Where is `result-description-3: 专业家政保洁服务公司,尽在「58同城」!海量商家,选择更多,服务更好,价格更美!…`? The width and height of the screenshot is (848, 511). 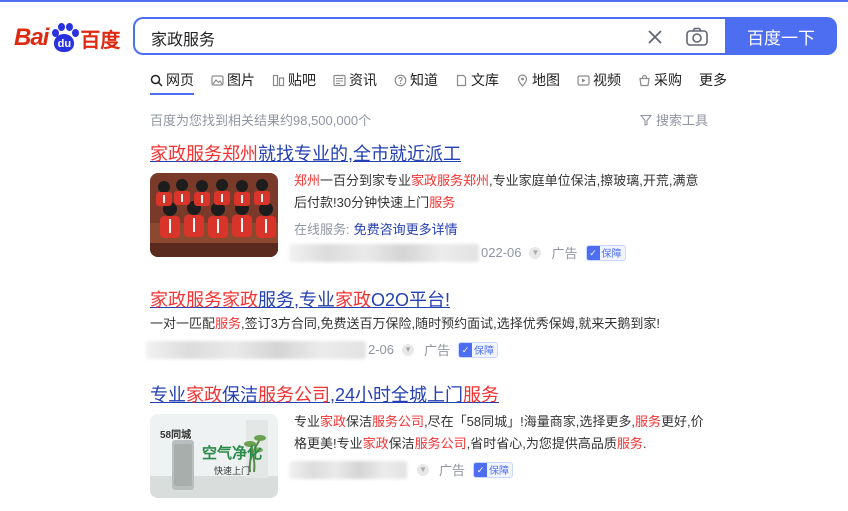
result-description-3: 专业家政保洁服务公司,尽在「58同城」!海量商家,选择更多,服务更好,价格更美!… is located at coordinates (504, 433).